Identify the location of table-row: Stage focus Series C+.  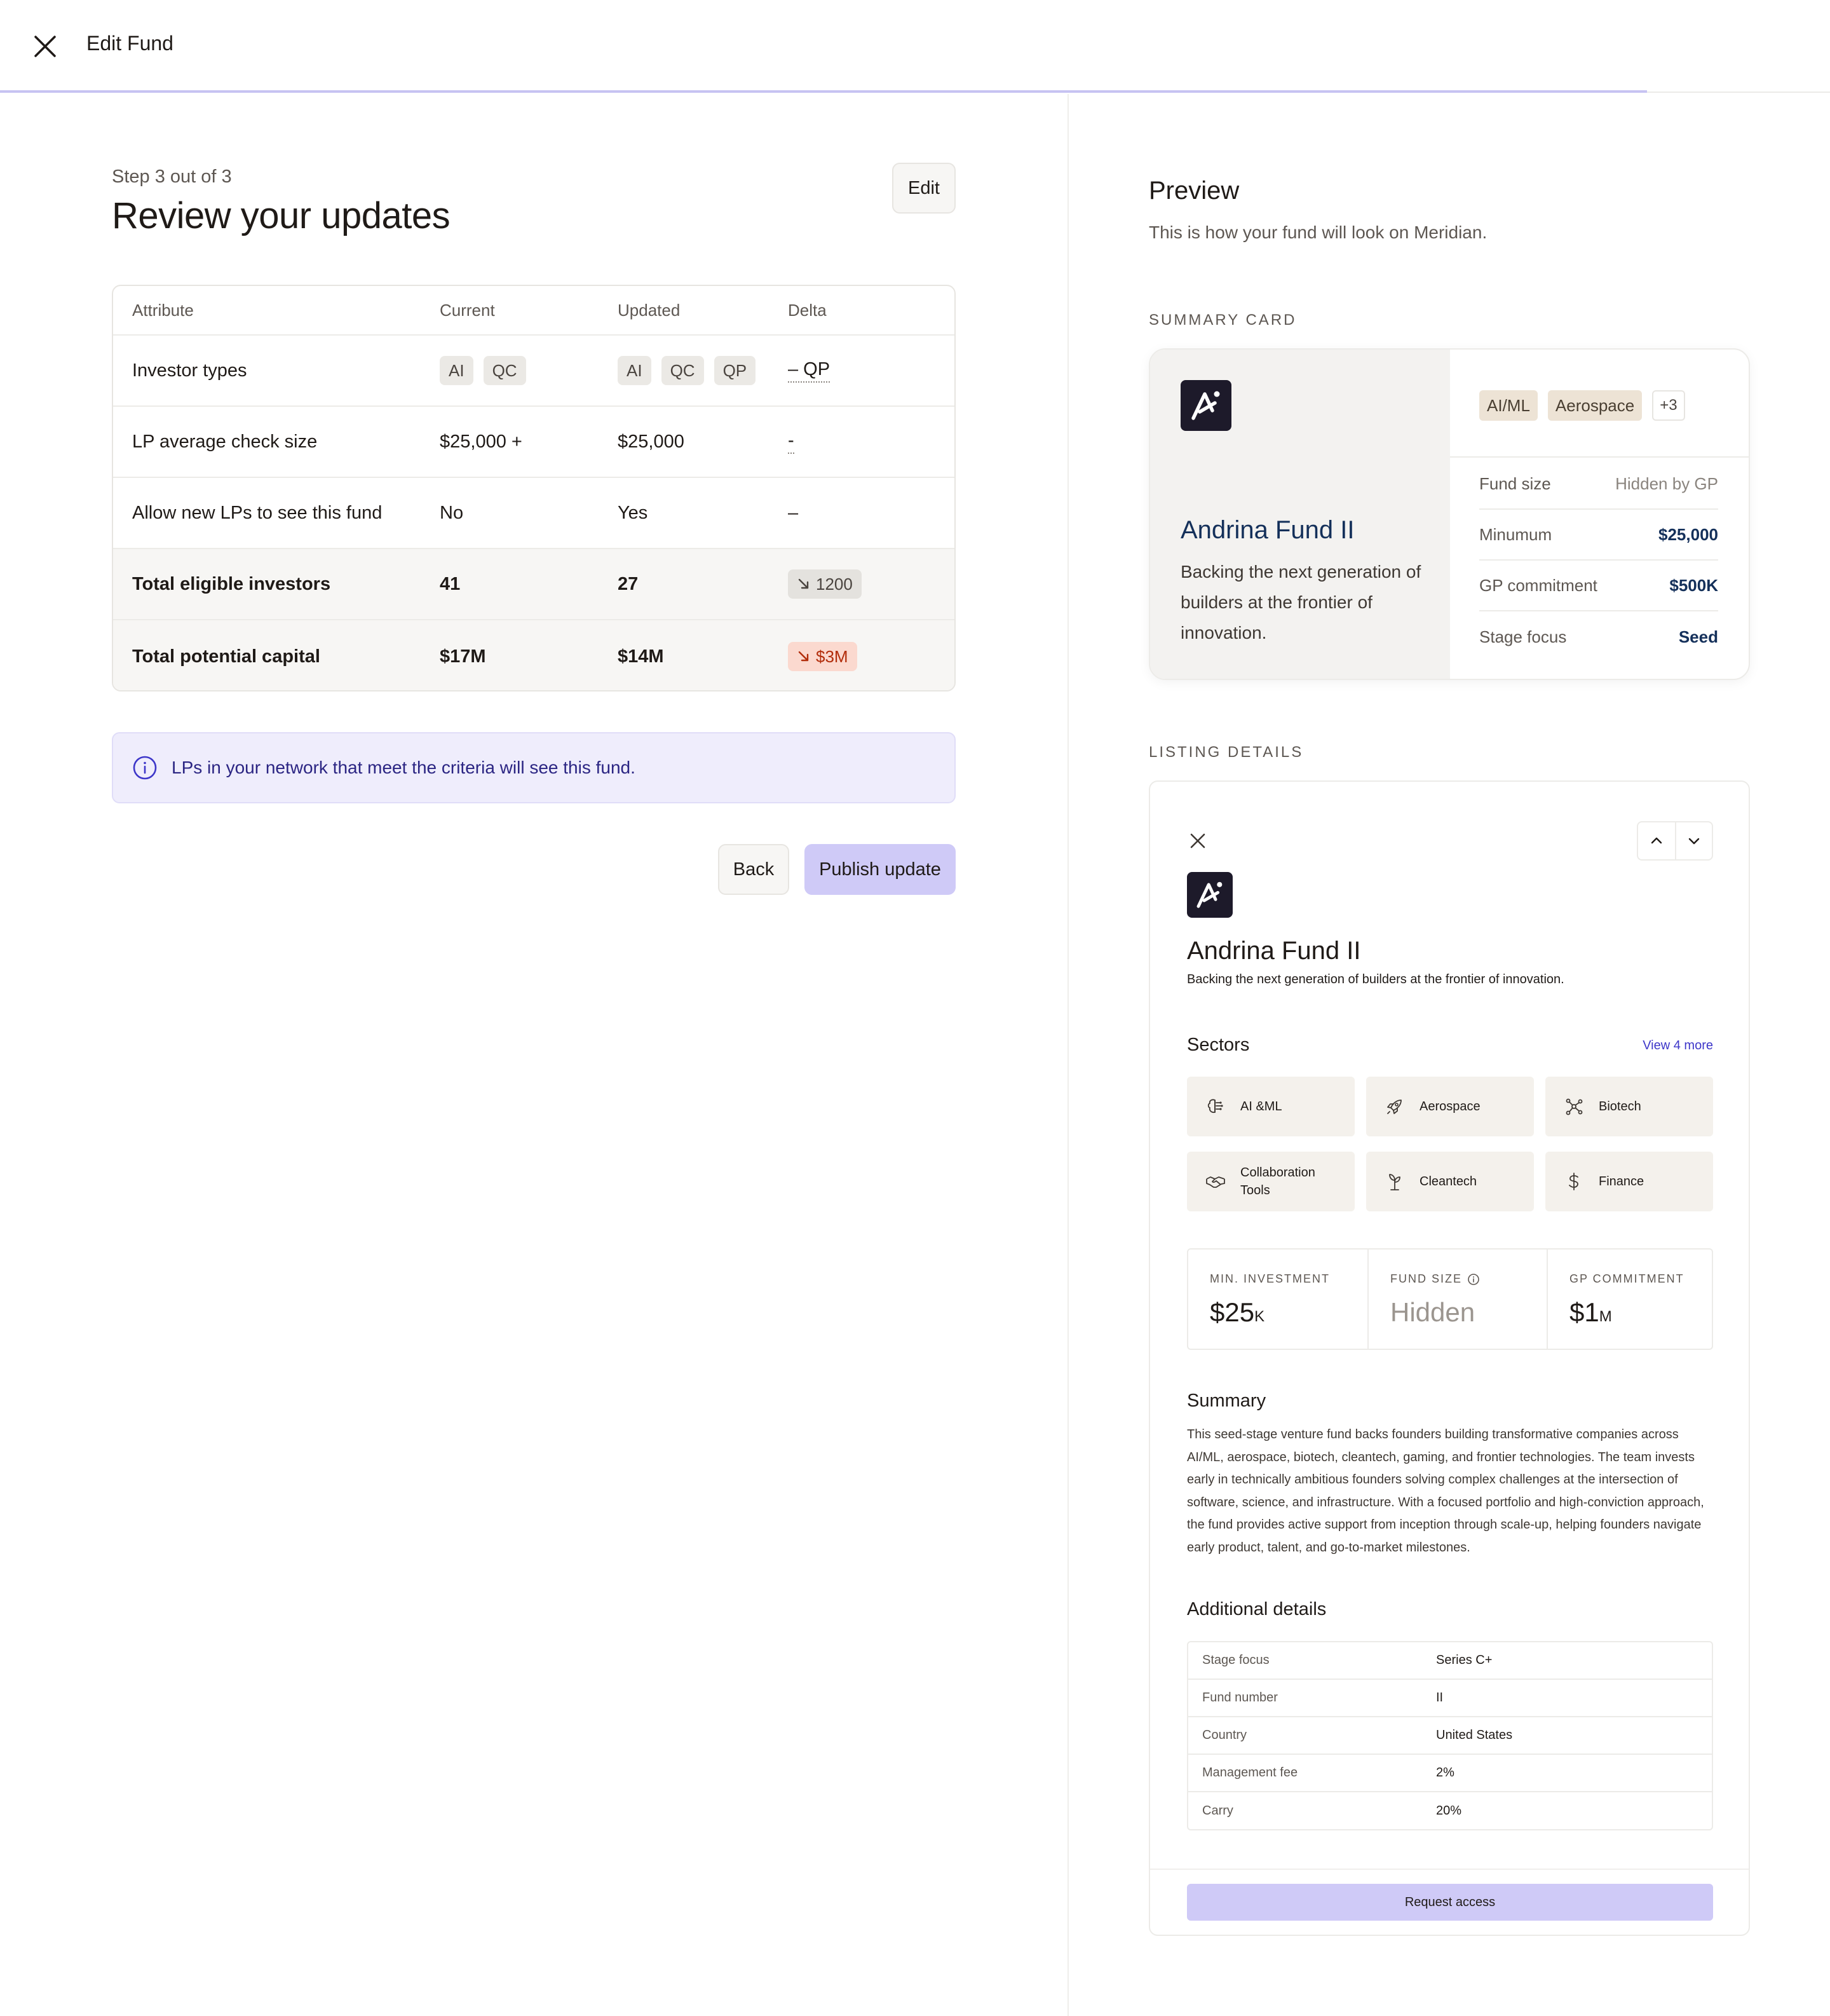
(1450, 1661).